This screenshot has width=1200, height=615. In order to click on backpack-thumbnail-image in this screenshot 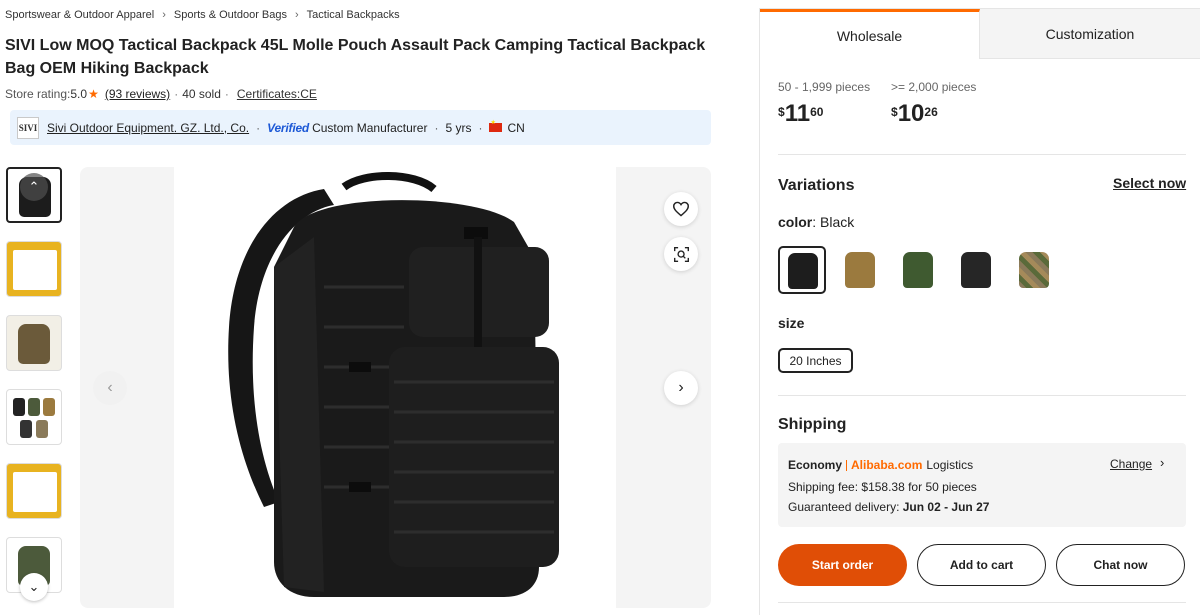, I will do `click(34, 344)`.